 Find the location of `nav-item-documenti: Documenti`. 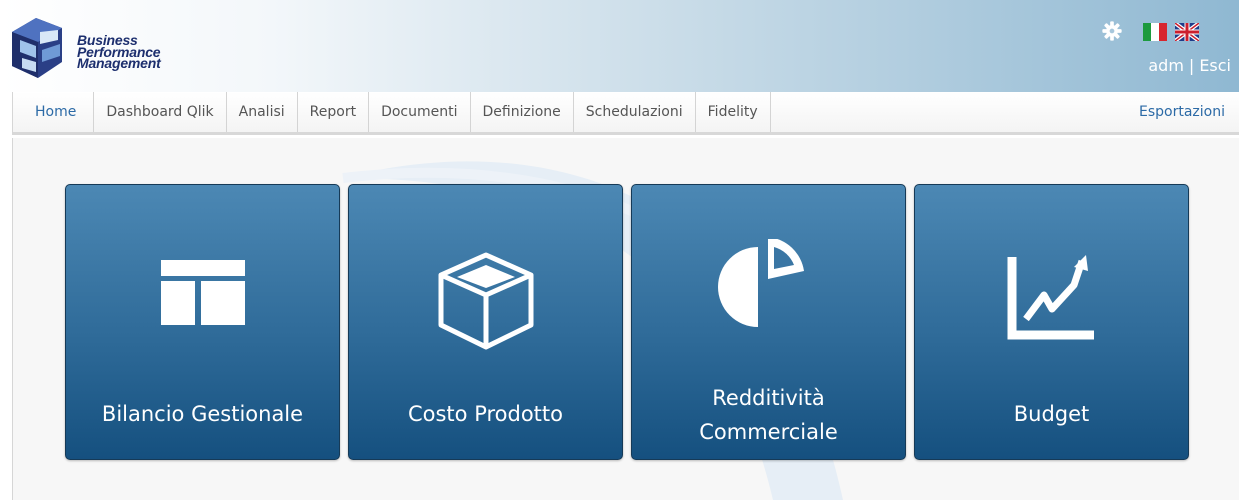

nav-item-documenti: Documenti is located at coordinates (420, 112).